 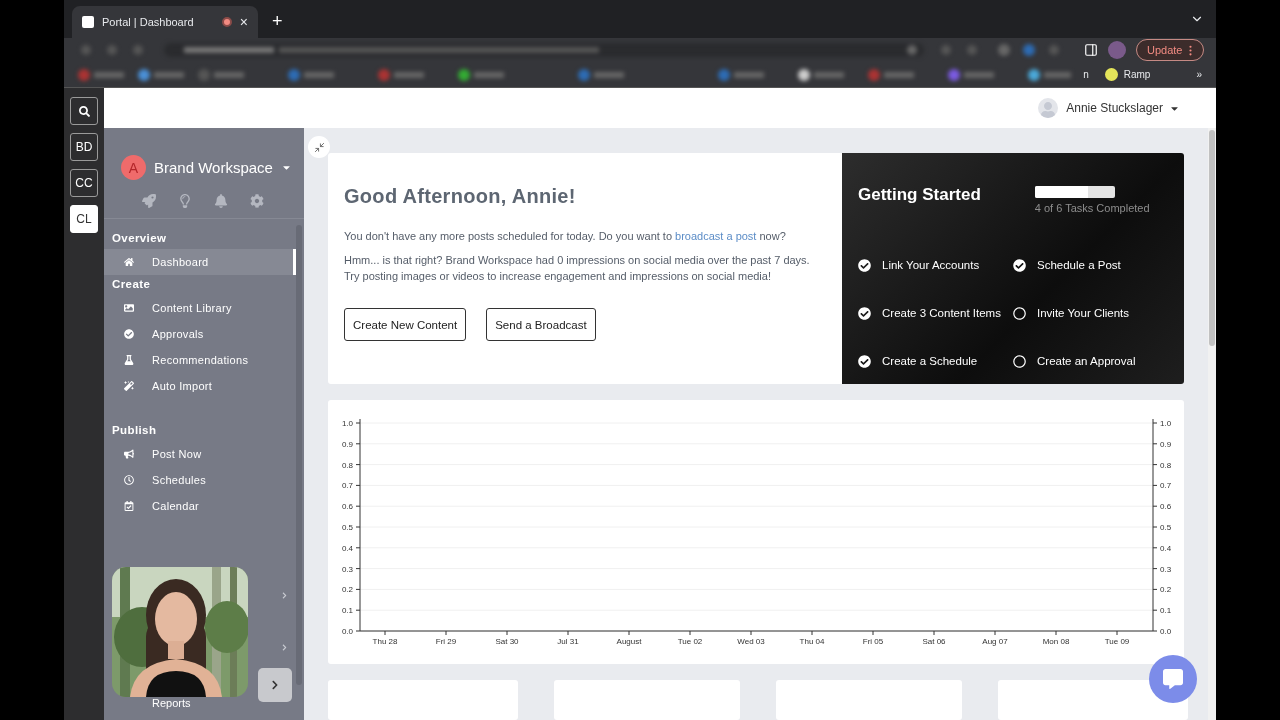 I want to click on calendar-icon, so click(x=129, y=506).